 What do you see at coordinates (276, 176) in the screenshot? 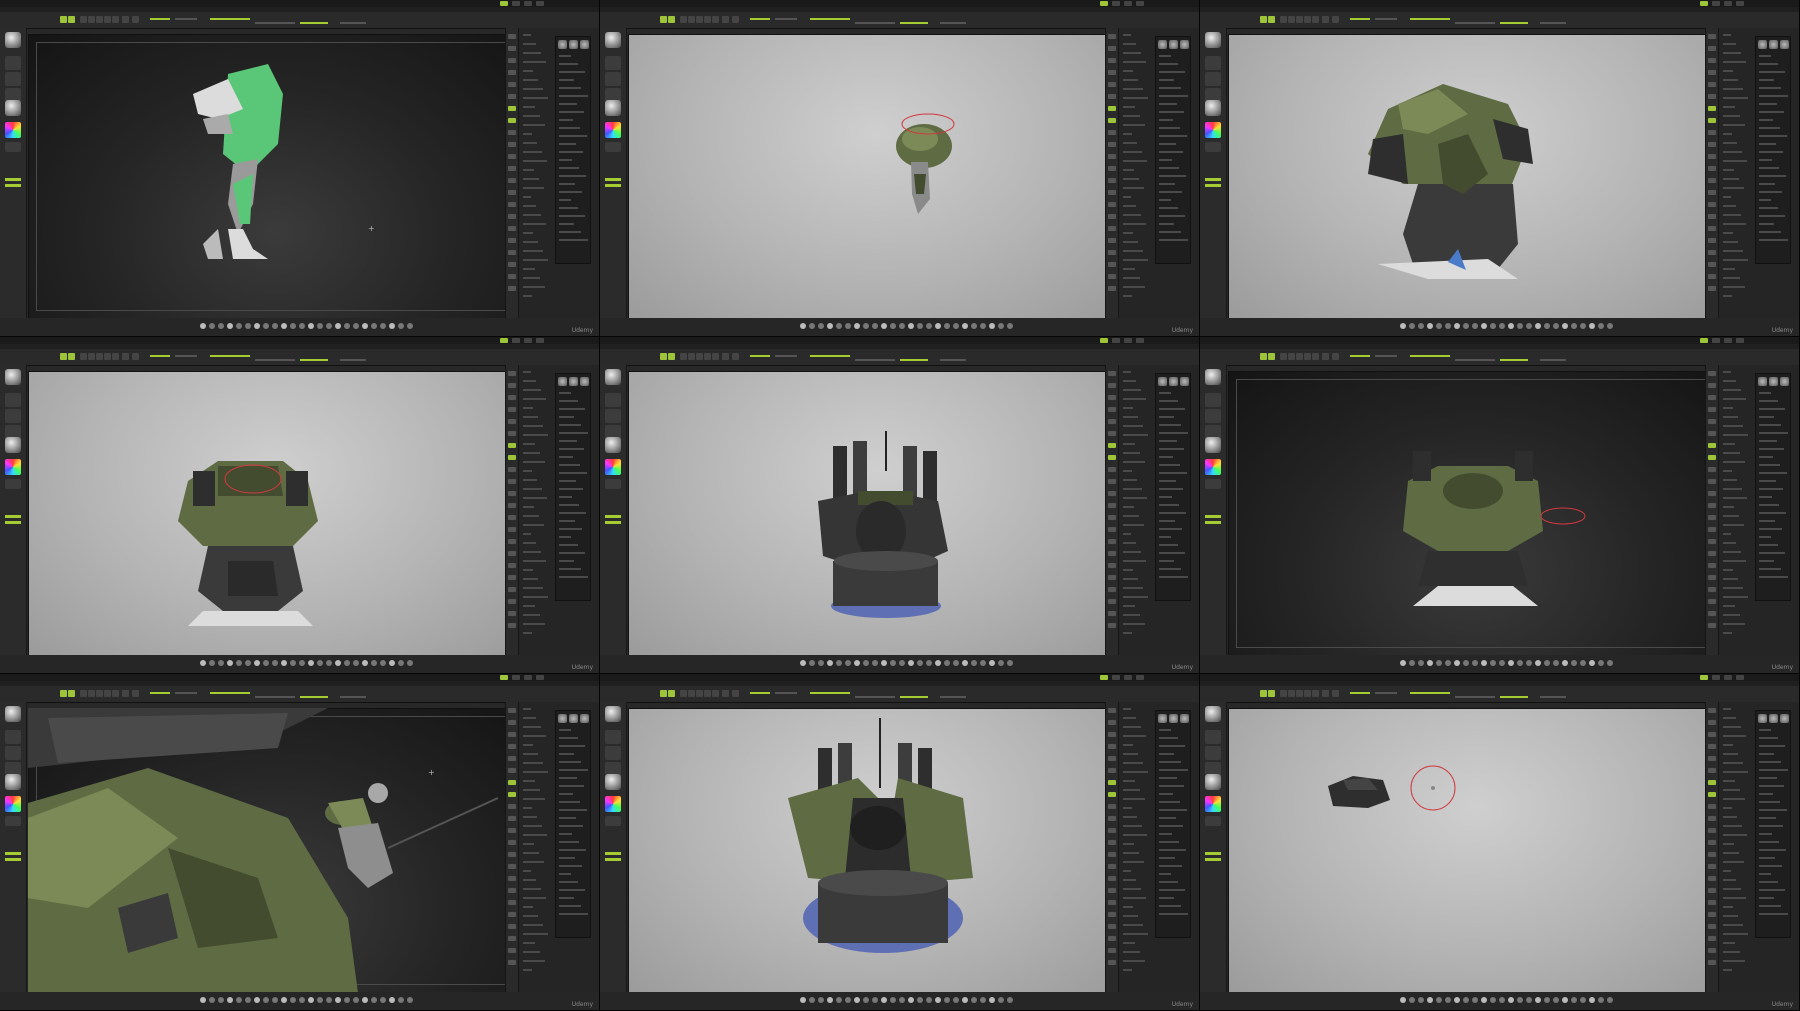
I see `viewport: +` at bounding box center [276, 176].